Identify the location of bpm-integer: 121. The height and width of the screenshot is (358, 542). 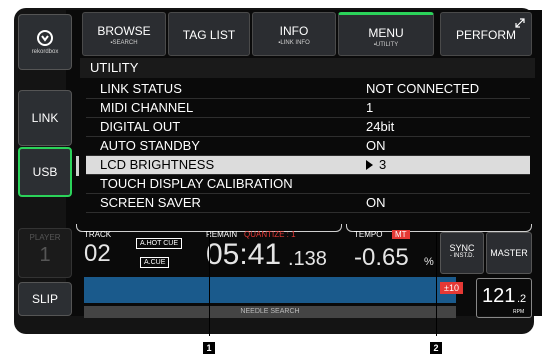
(499, 296).